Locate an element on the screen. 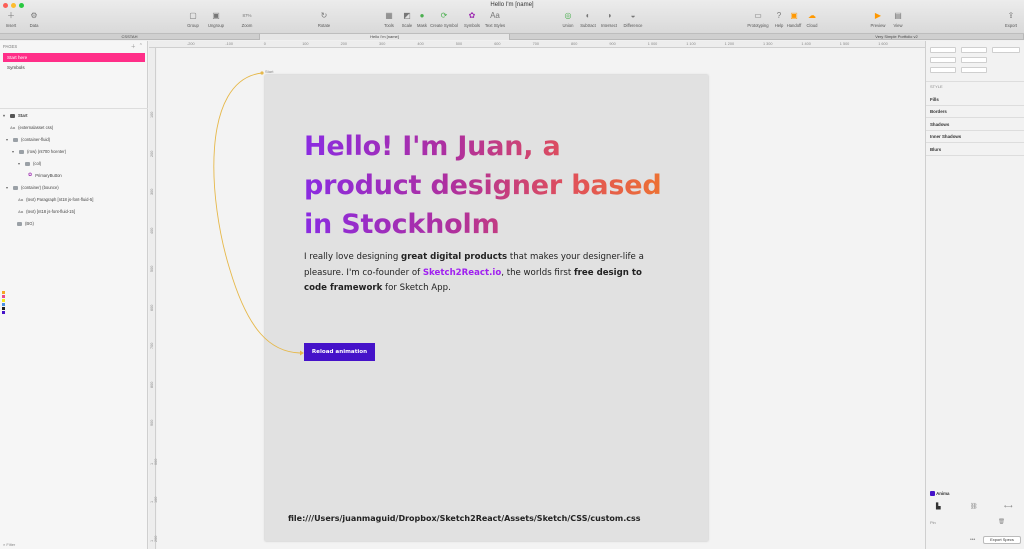 This screenshot has width=1024, height=549. link-icon: ⛓ is located at coordinates (974, 506).